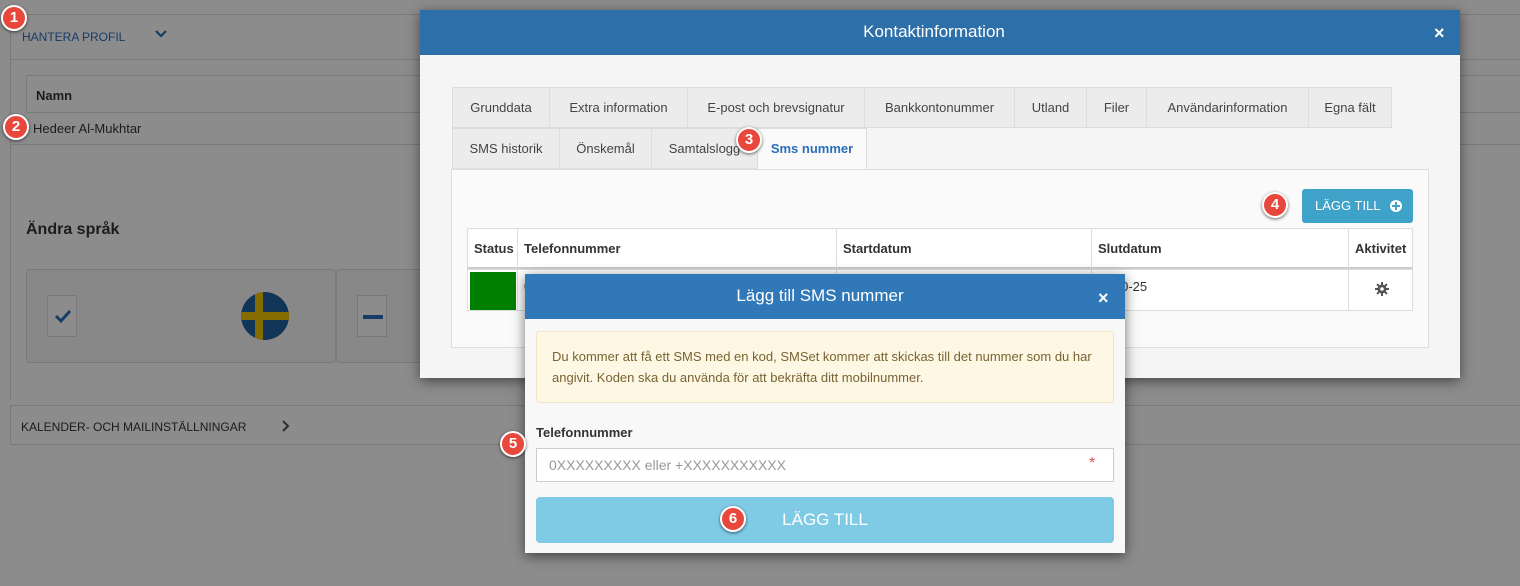  Describe the element at coordinates (820, 295) in the screenshot. I see `sms-modal-title: Lägg till SMS nummer` at that location.